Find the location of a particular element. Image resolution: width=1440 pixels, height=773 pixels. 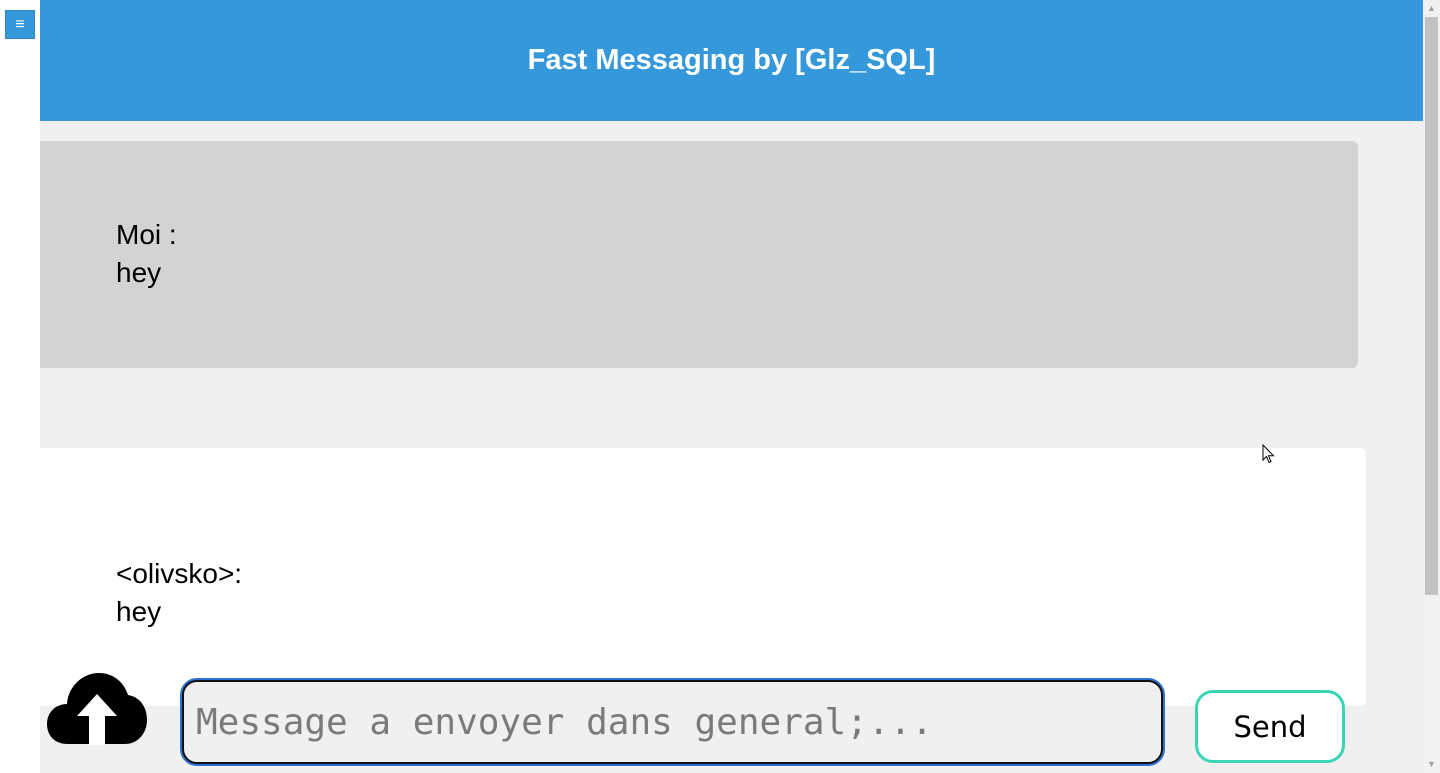

scrollbar: ▲ ▼ is located at coordinates (1431, 386).